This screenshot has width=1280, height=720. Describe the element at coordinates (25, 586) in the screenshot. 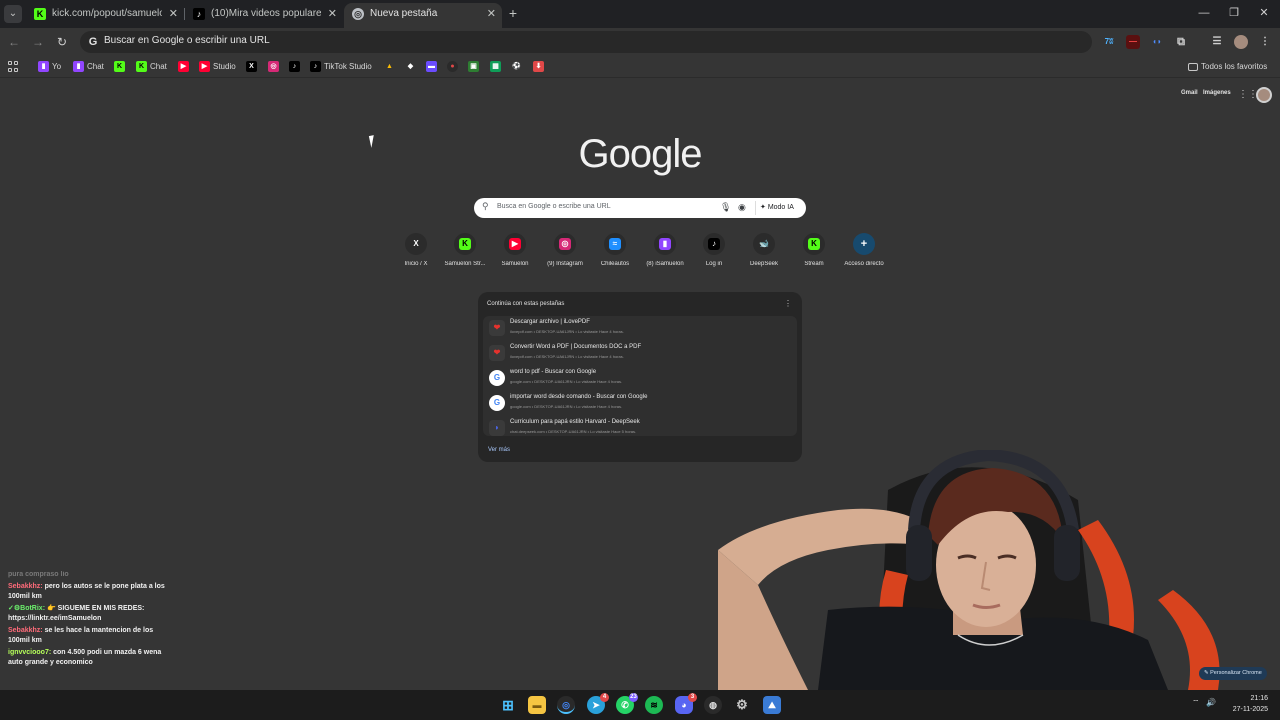

I see `chat-user: Sebakkhz:` at that location.